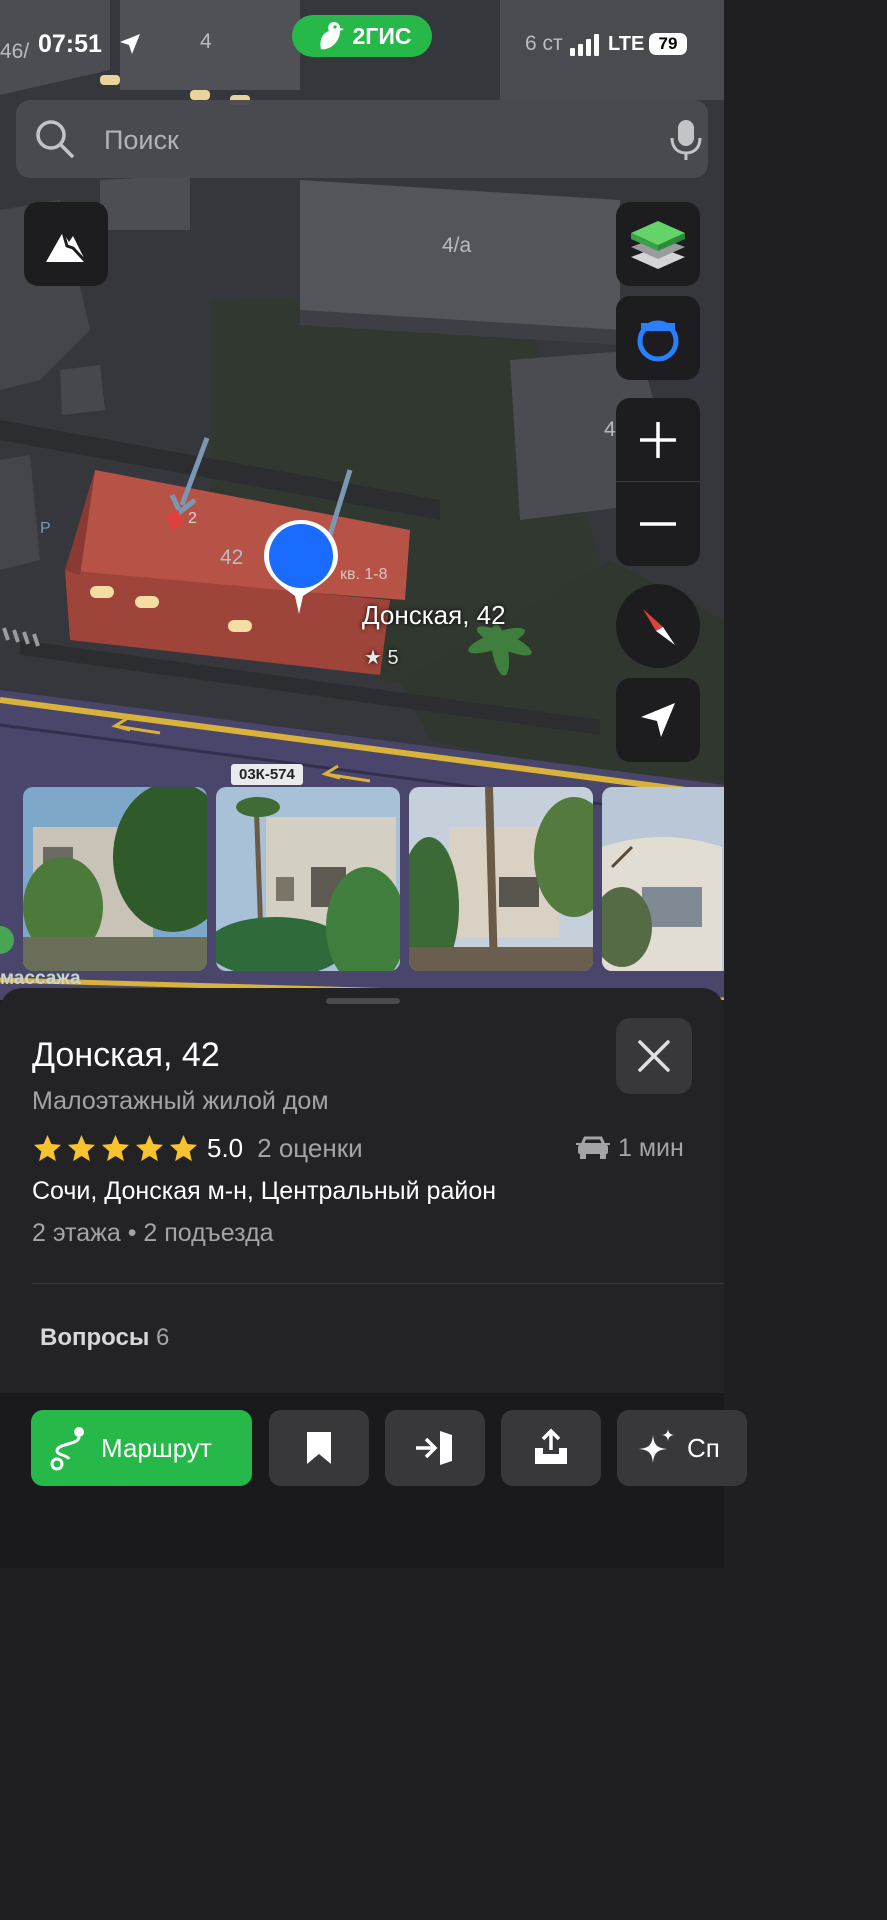 The height and width of the screenshot is (1920, 887). Describe the element at coordinates (232, 557) in the screenshot. I see `map-building-label: 42` at that location.